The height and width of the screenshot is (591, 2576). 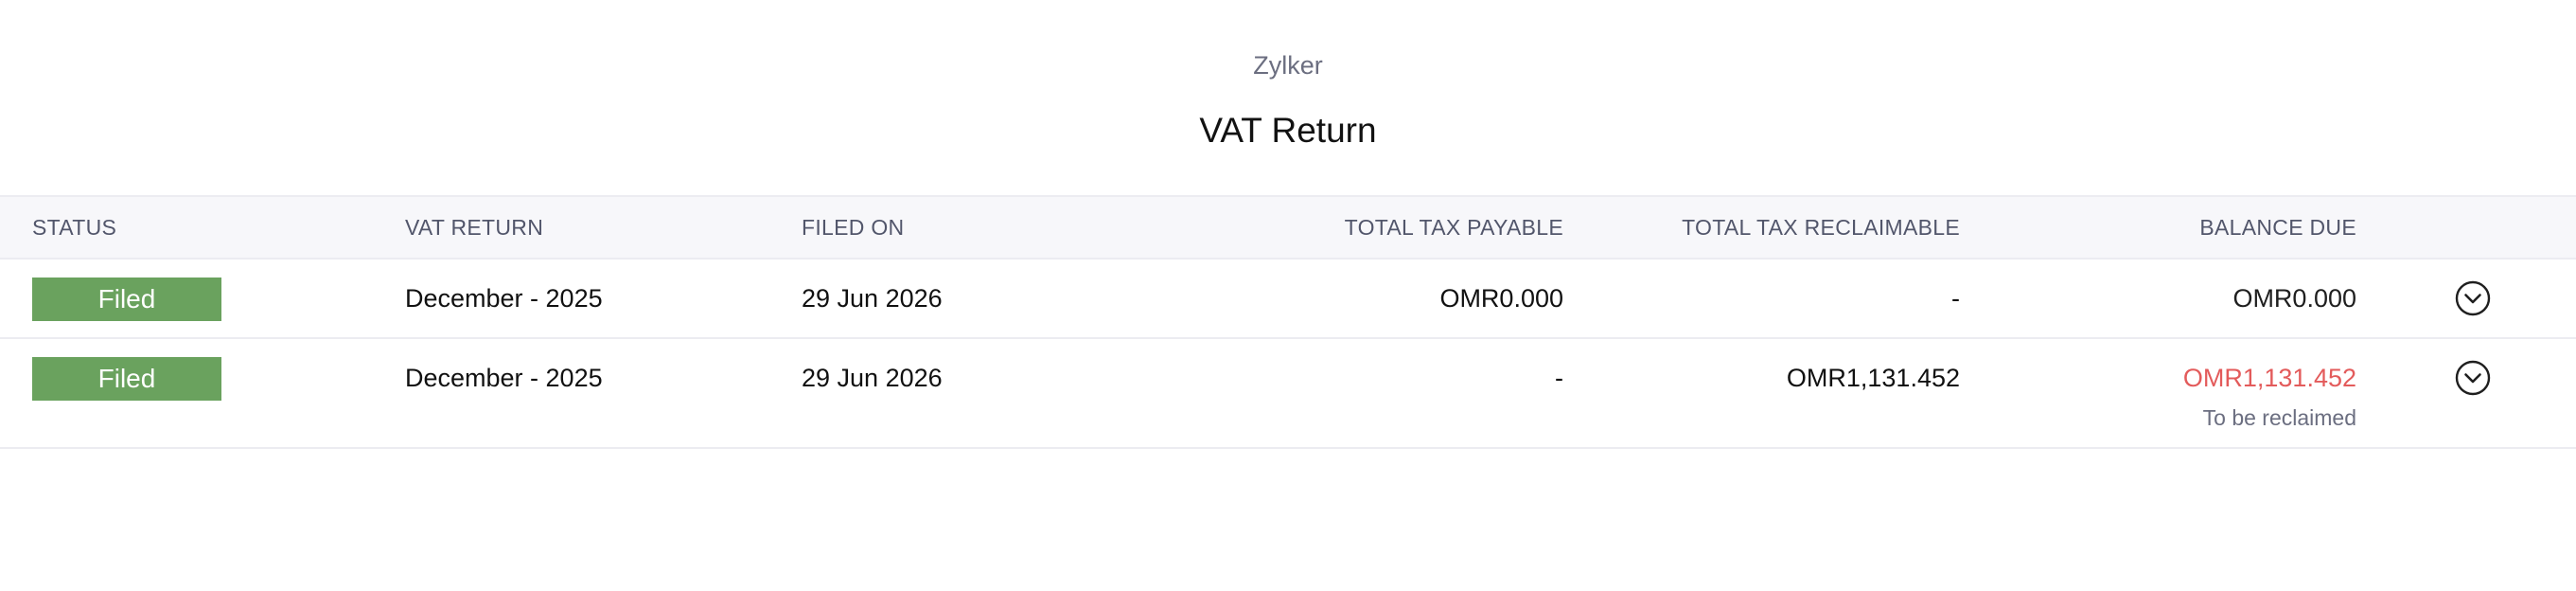 I want to click on column-header-balance-due: BALANCE DUE, so click(x=2277, y=227).